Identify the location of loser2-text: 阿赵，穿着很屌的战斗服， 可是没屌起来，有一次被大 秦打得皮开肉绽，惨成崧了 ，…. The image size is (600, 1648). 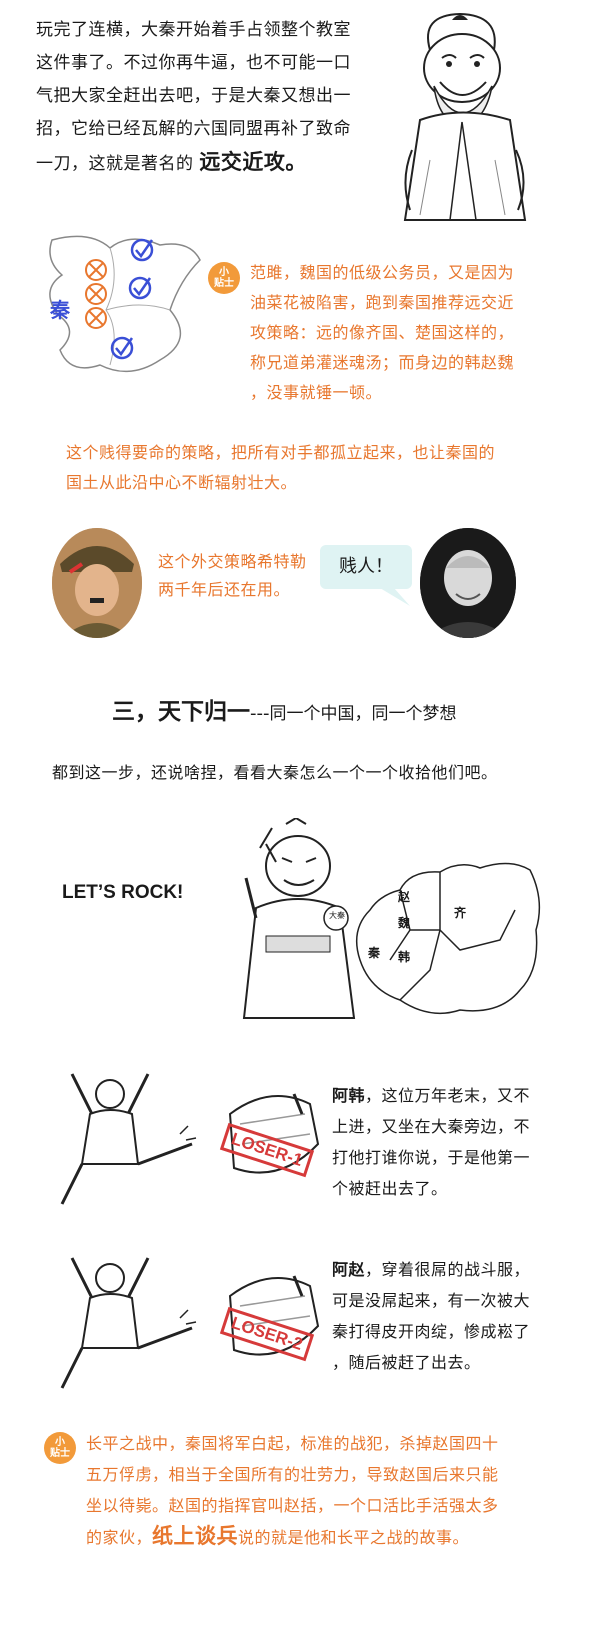
(442, 1316).